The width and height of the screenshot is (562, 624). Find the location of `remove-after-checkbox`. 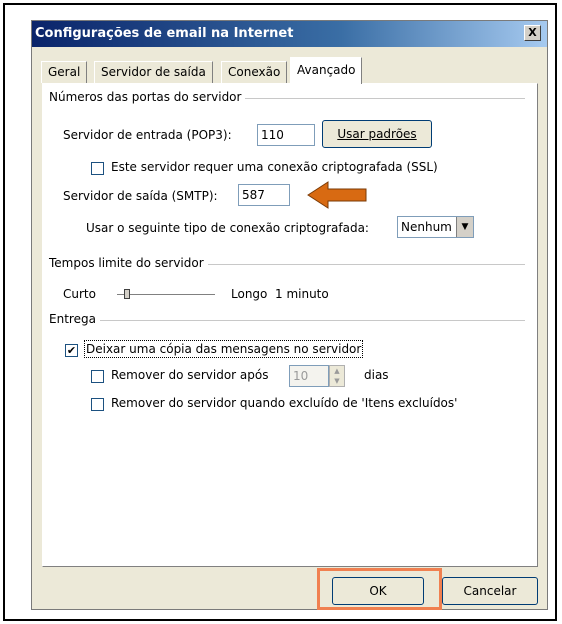

remove-after-checkbox is located at coordinates (97, 376).